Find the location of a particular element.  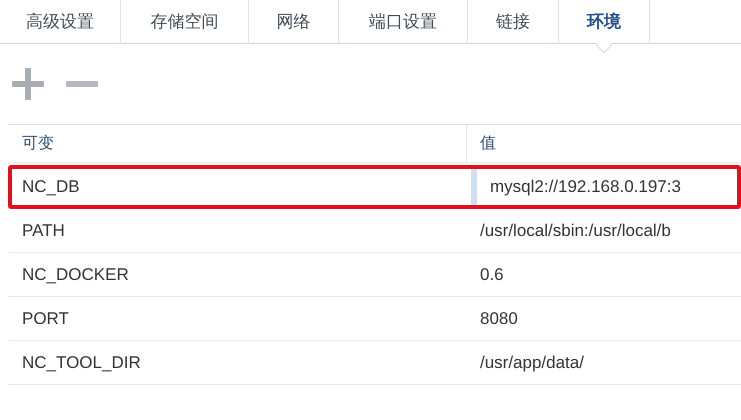

column-header: 可变 is located at coordinates (38, 144).